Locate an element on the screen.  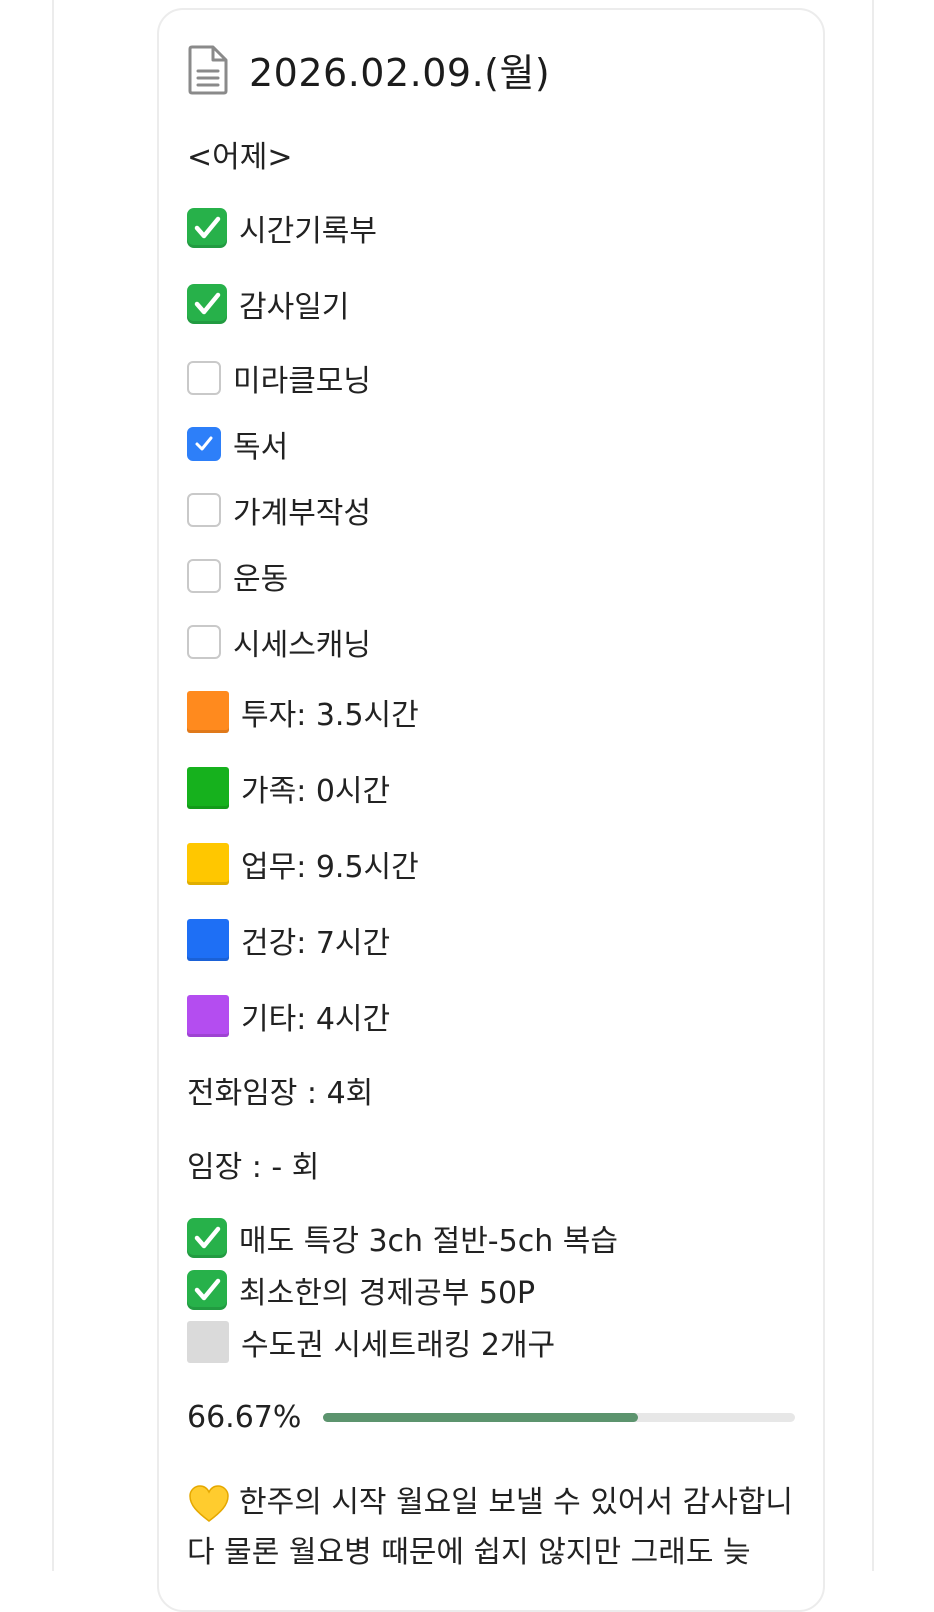
visit-count: 임장 : - 회 is located at coordinates (253, 1167).